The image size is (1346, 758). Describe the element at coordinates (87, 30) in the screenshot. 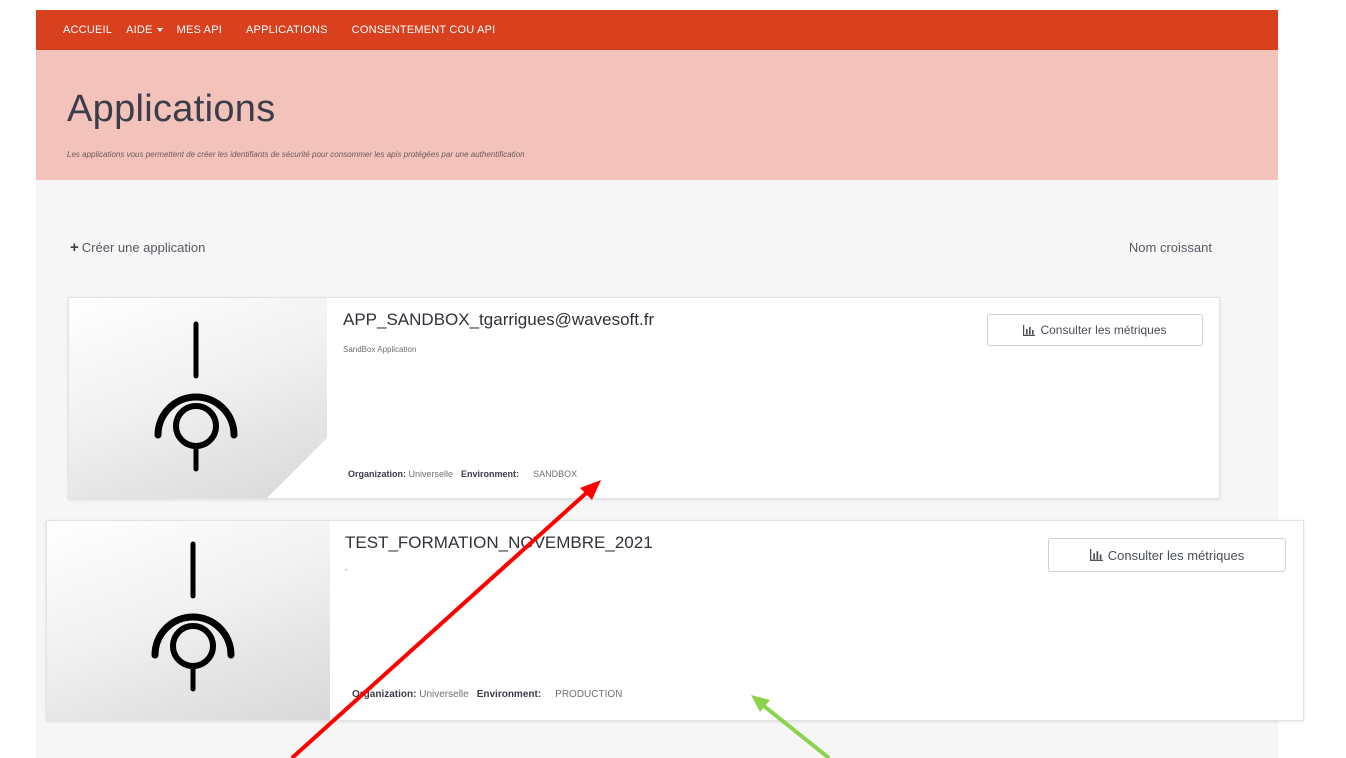

I see `nav-item-accueil: ACCUEIL` at that location.